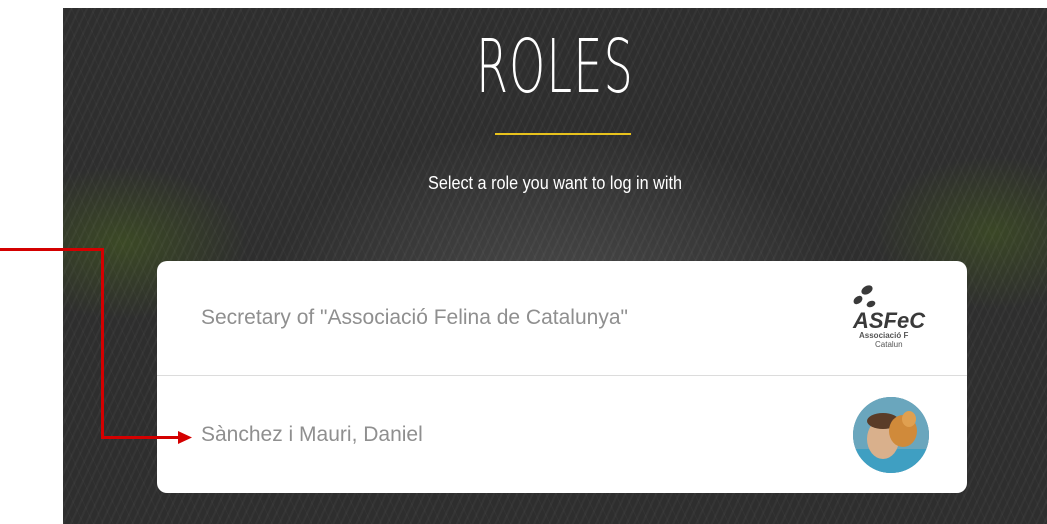 This screenshot has height=524, width=1047. I want to click on asfec-logo-icon: ASFeC Associació F Catalun, so click(887, 318).